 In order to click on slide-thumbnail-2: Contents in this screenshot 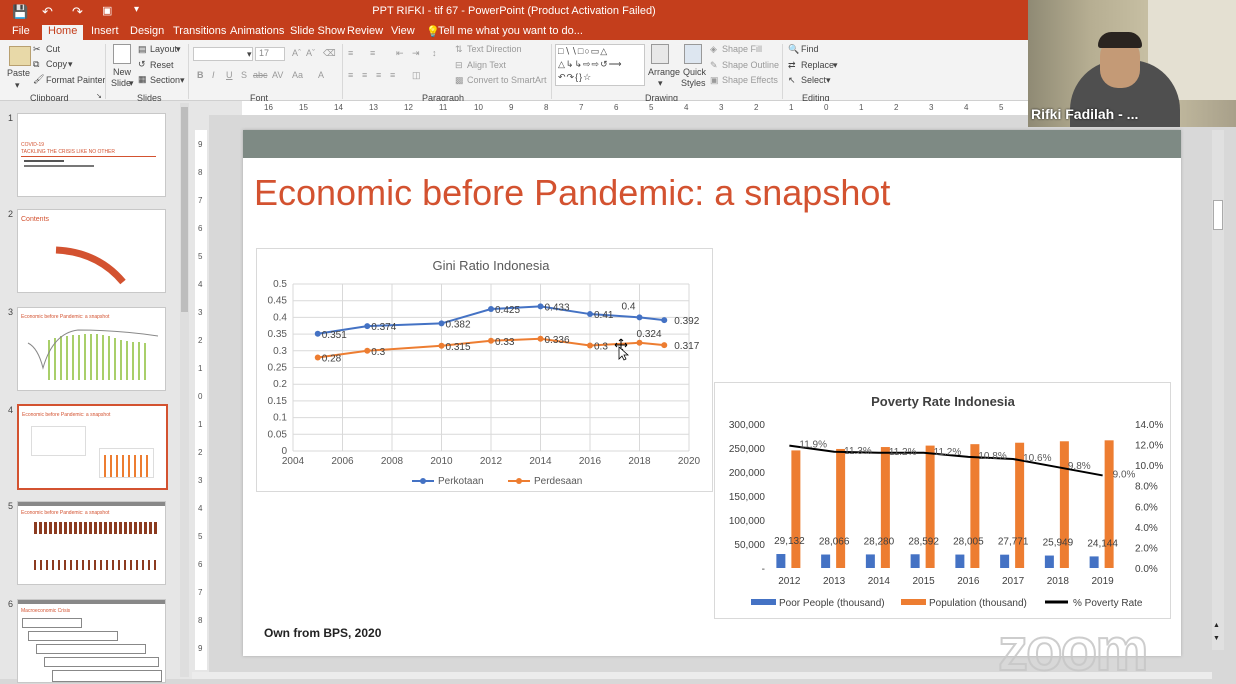, I will do `click(91, 251)`.